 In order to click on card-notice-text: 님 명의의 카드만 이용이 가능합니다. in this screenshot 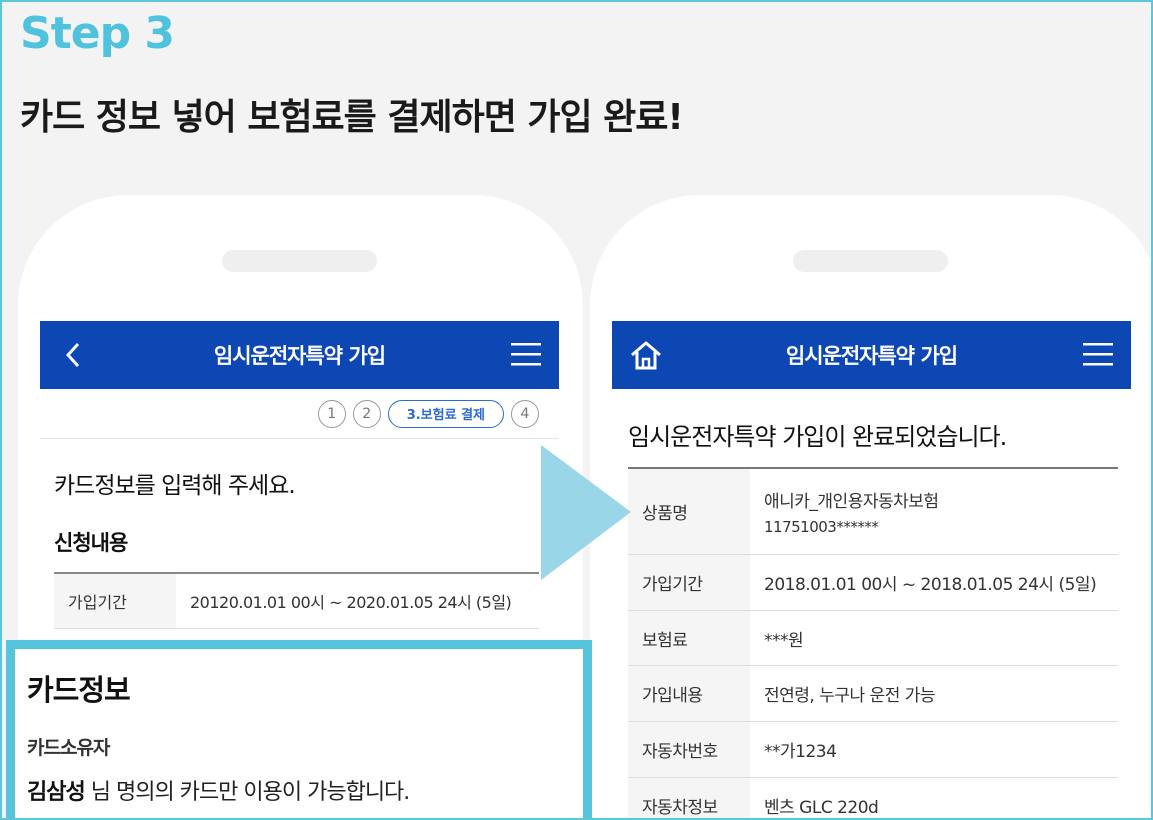, I will do `click(247, 792)`.